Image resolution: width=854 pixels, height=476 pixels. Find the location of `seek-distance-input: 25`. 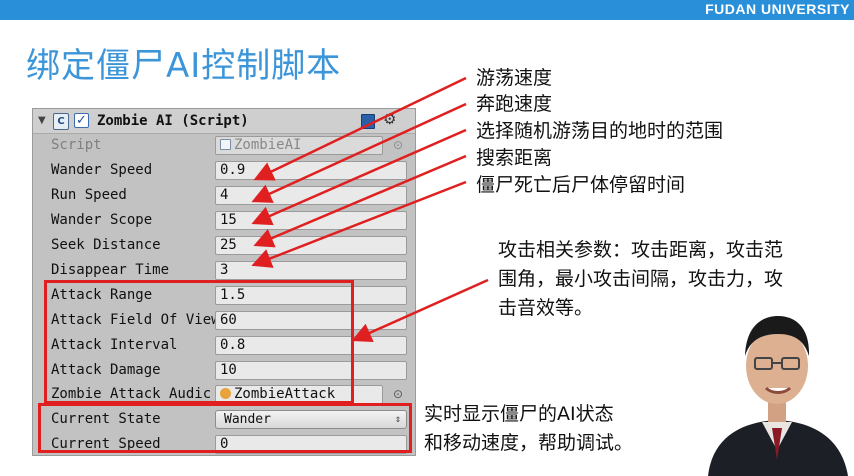

seek-distance-input: 25 is located at coordinates (311, 245).